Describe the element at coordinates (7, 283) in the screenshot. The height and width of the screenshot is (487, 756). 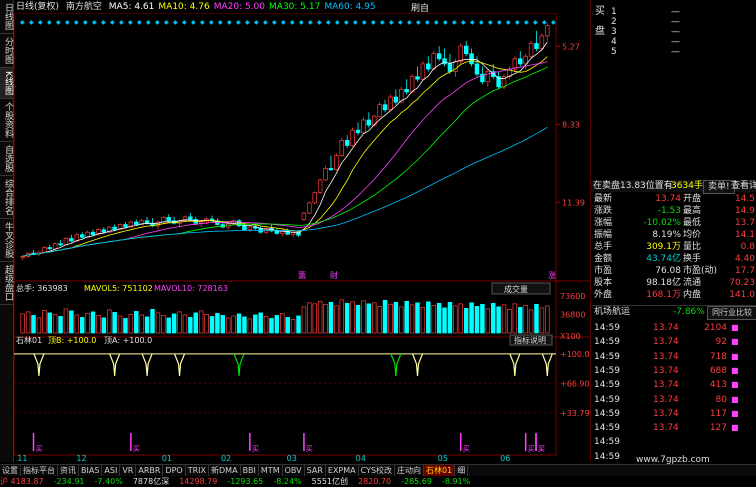
I see `side-tab-7: 超级盘口` at that location.